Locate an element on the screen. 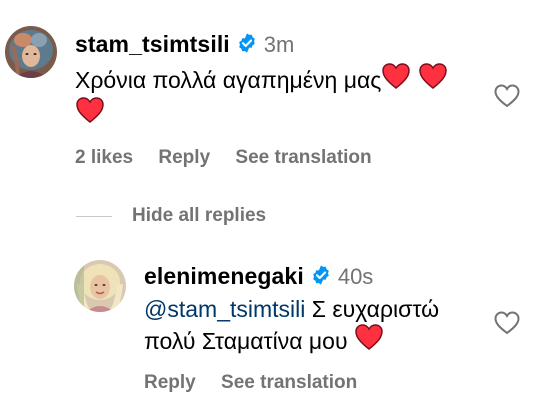  reply-text: Σ ευχαριστώ is located at coordinates (372, 309).